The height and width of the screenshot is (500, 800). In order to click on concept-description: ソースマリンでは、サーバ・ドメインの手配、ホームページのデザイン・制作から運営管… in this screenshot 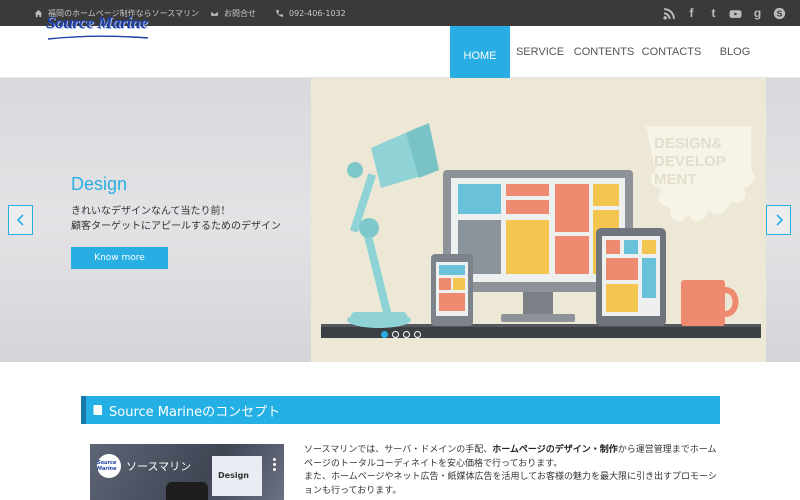, I will do `click(514, 471)`.